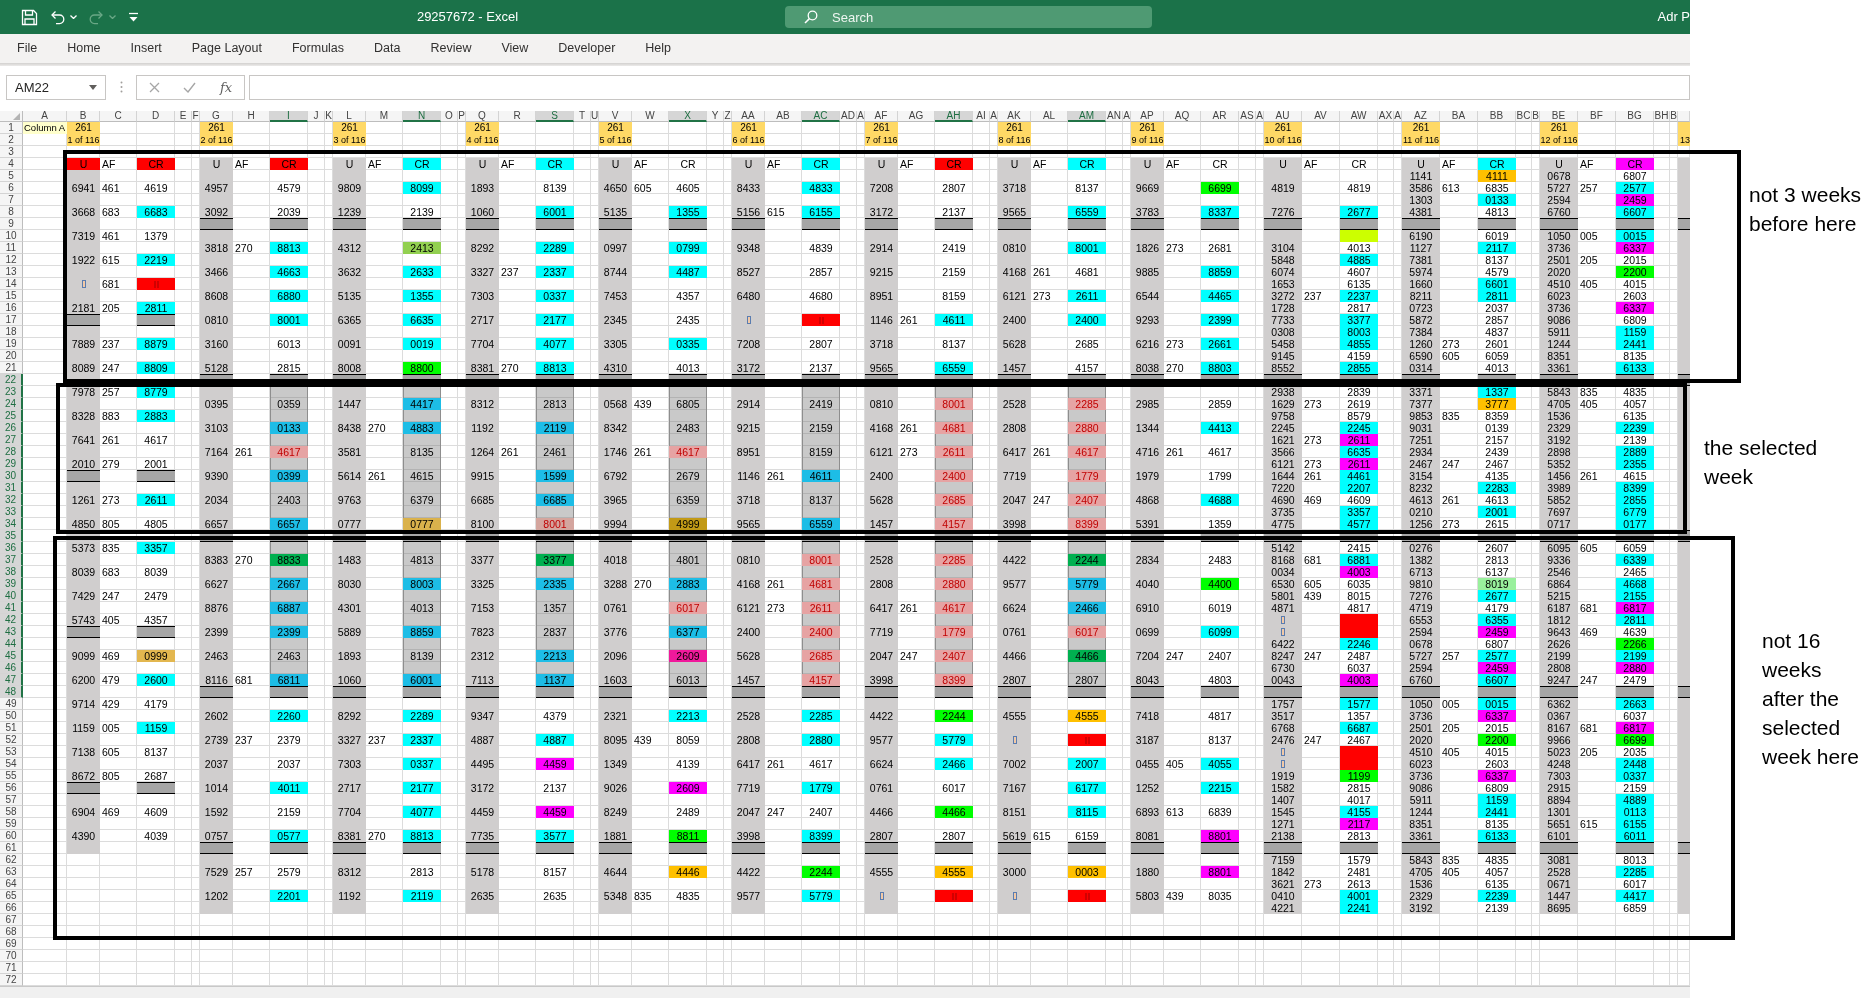 This screenshot has height=998, width=1872. What do you see at coordinates (11, 176) in the screenshot?
I see `row-header: 5` at bounding box center [11, 176].